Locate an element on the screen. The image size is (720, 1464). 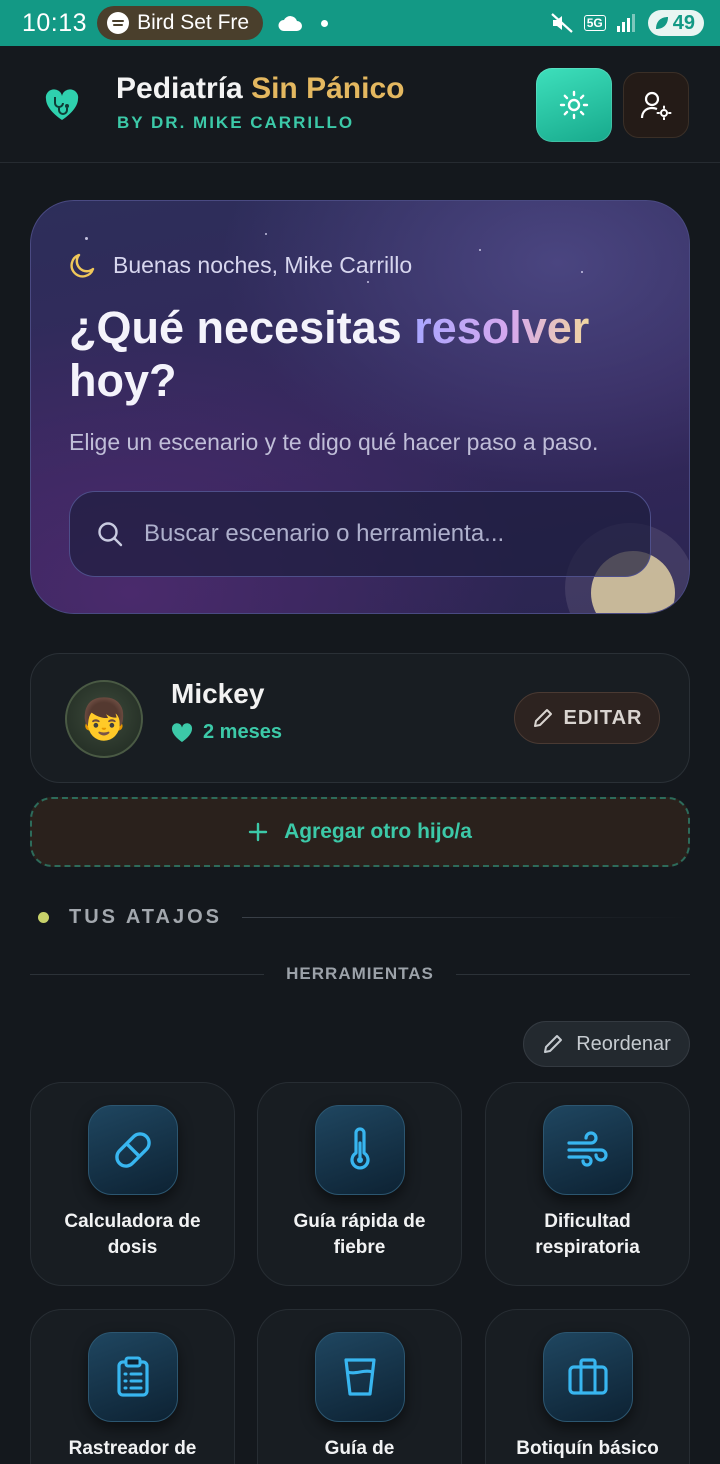
network-badge: 5G is located at coordinates (594, 23).